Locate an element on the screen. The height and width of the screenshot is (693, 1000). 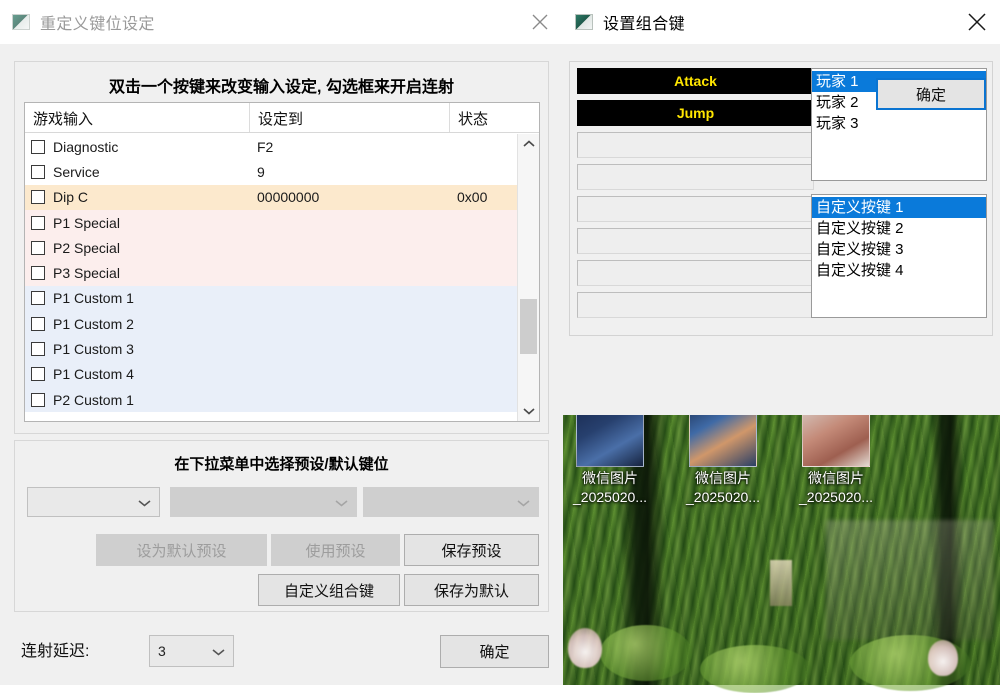
custom-key-list-item: 自定义按键 2 is located at coordinates (899, 228).